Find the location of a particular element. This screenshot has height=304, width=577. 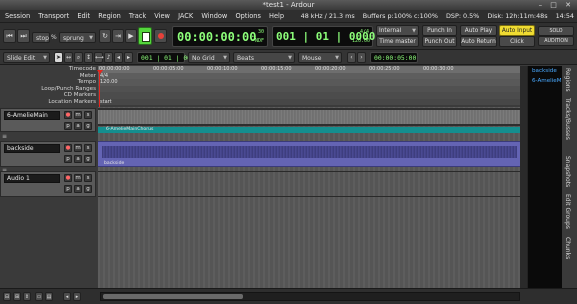

region-backside: backside is located at coordinates (309, 154).